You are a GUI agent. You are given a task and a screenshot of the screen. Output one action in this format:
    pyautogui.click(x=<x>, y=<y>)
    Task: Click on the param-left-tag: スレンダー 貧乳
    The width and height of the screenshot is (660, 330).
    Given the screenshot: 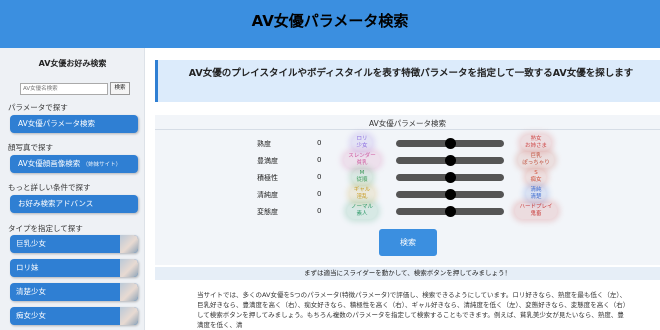 What is the action you would take?
    pyautogui.click(x=362, y=160)
    